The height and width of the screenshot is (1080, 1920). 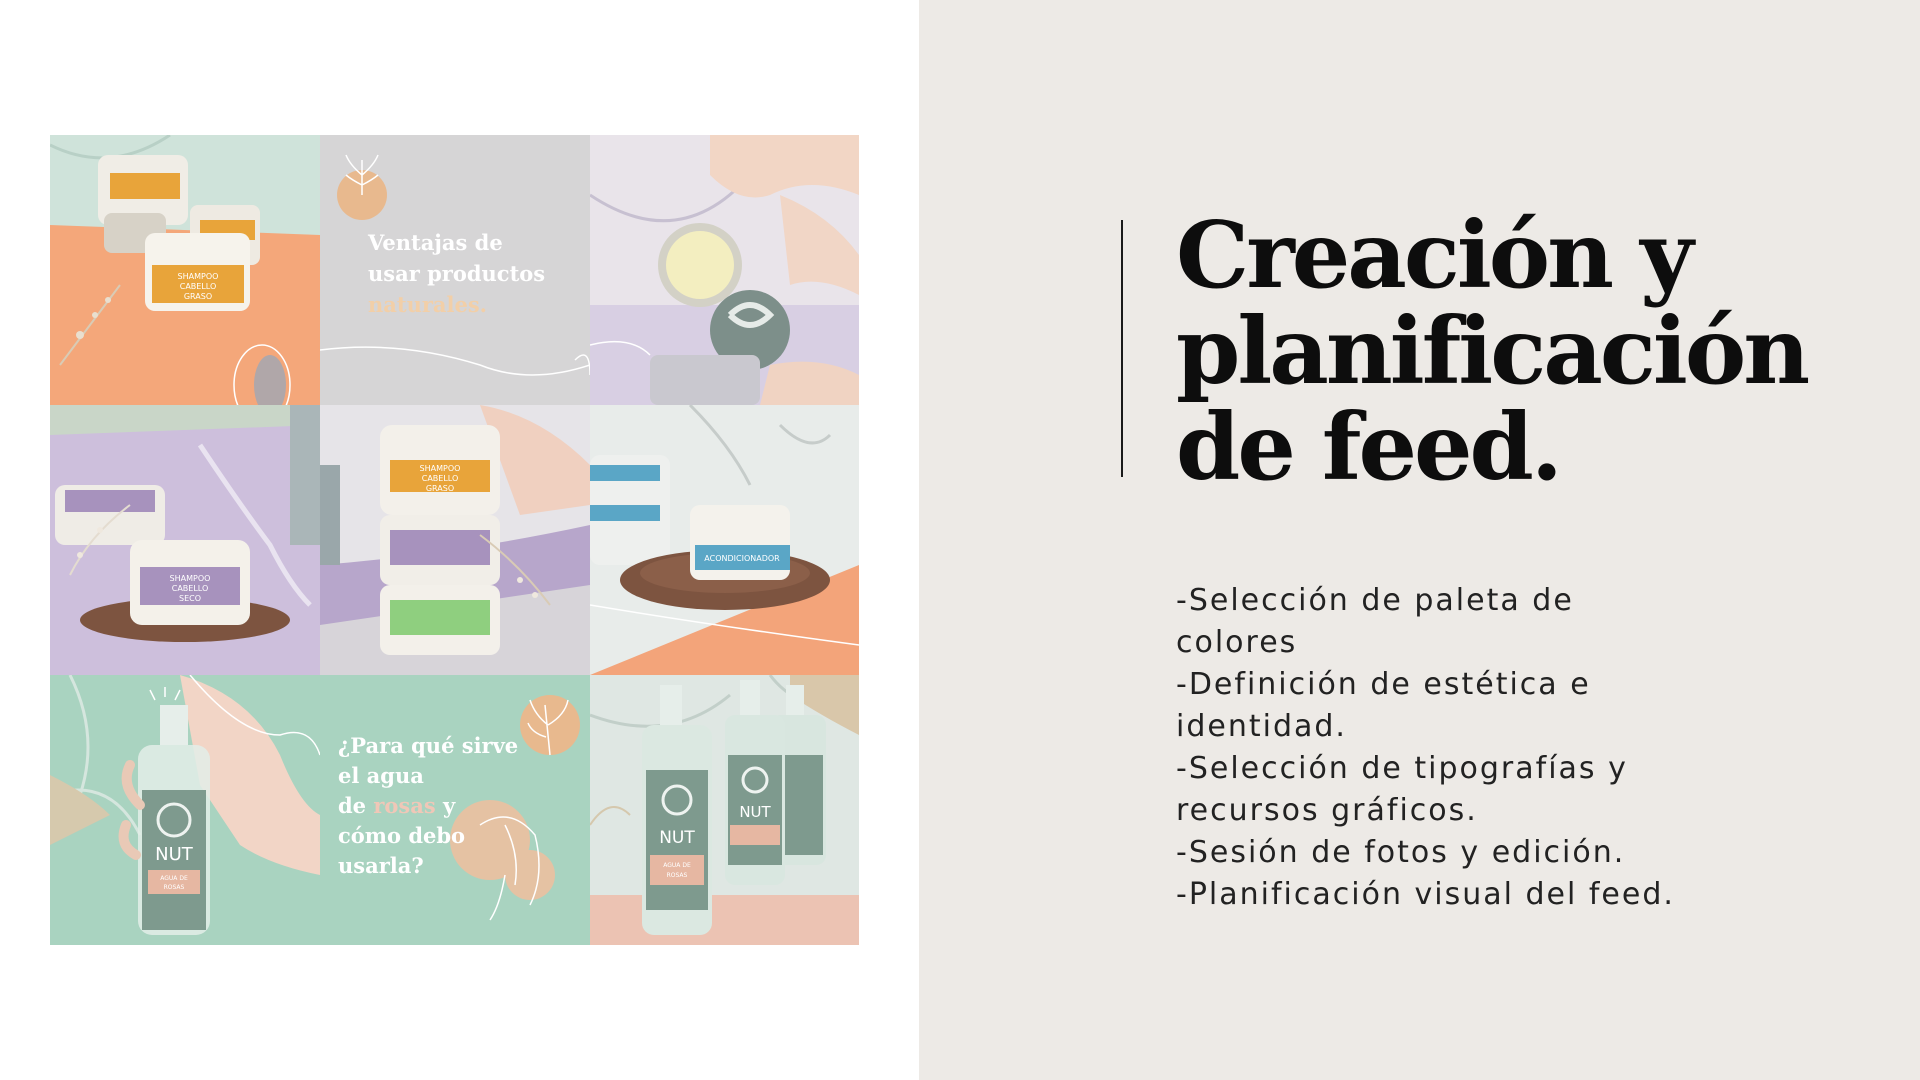 What do you see at coordinates (440, 488) in the screenshot?
I see `label-graso2-line3: GRASO` at bounding box center [440, 488].